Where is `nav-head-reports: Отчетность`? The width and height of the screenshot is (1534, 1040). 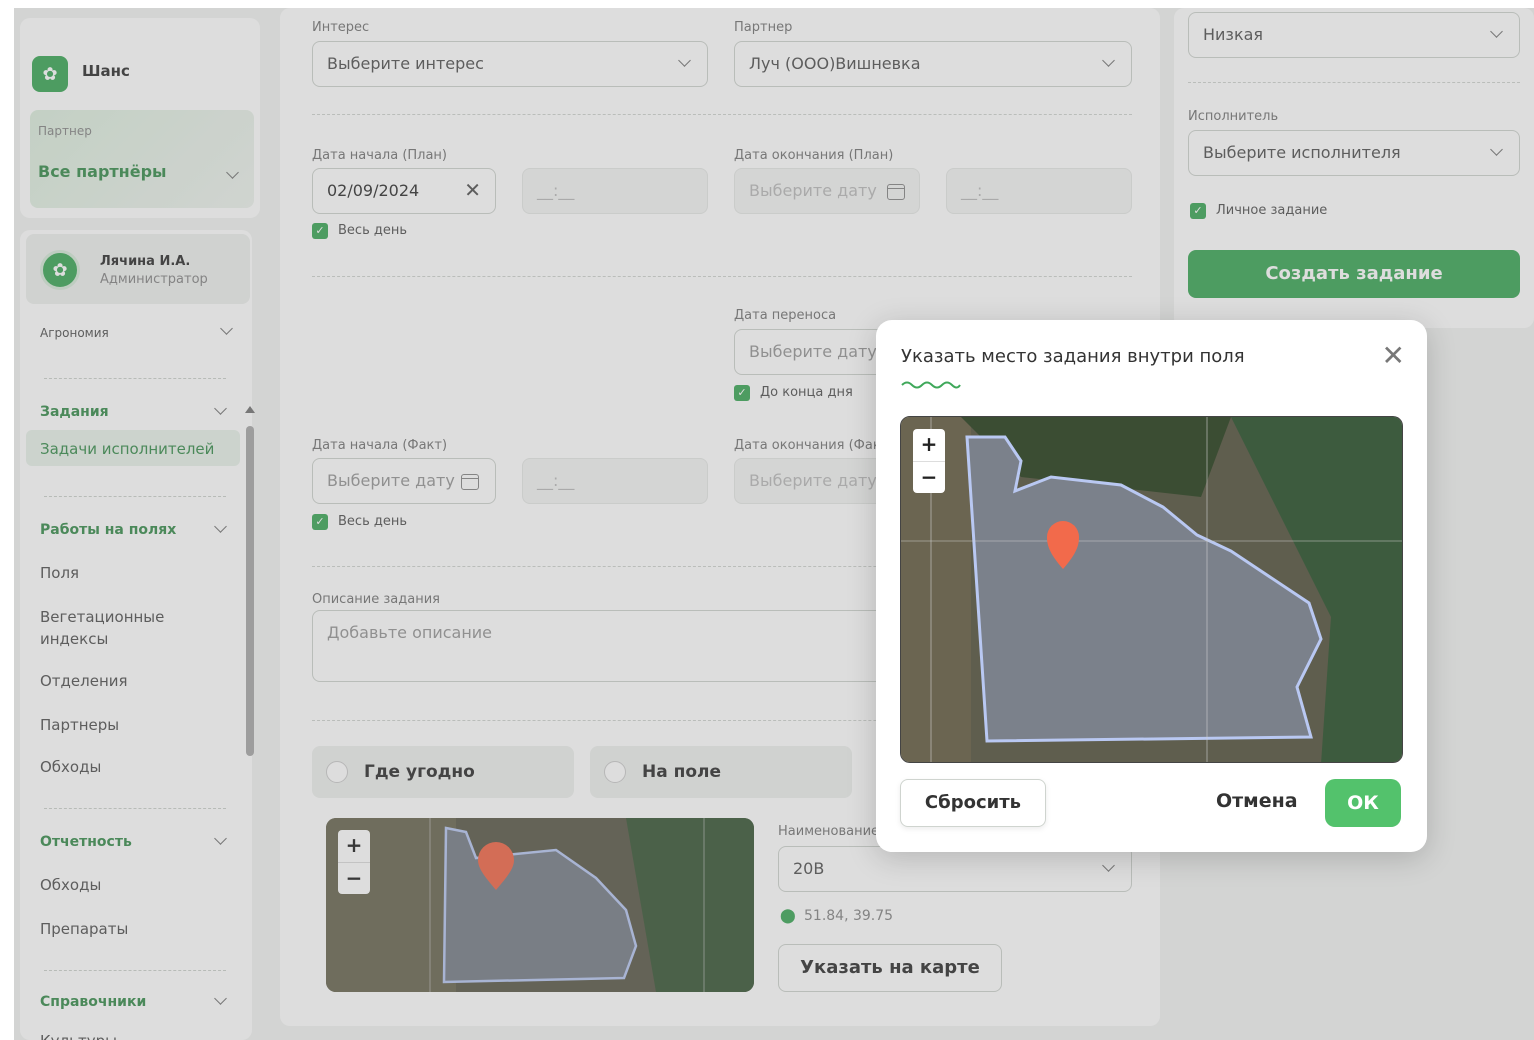
nav-head-reports: Отчетность is located at coordinates (86, 842).